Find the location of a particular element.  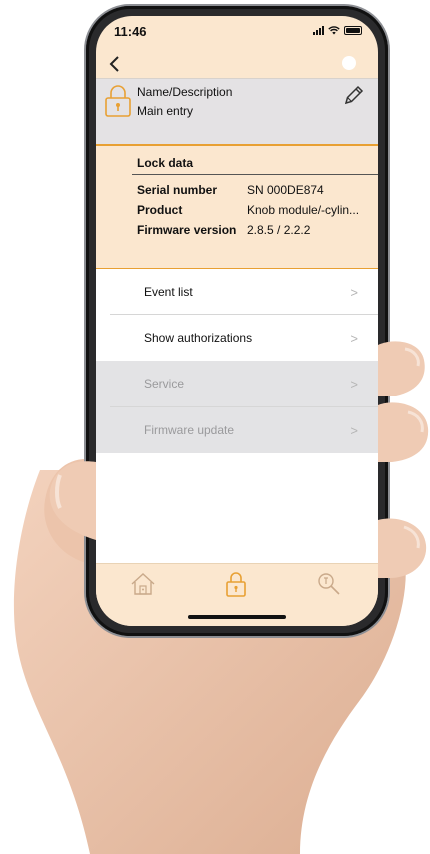

serial-number-key: Serial number is located at coordinates (177, 190).